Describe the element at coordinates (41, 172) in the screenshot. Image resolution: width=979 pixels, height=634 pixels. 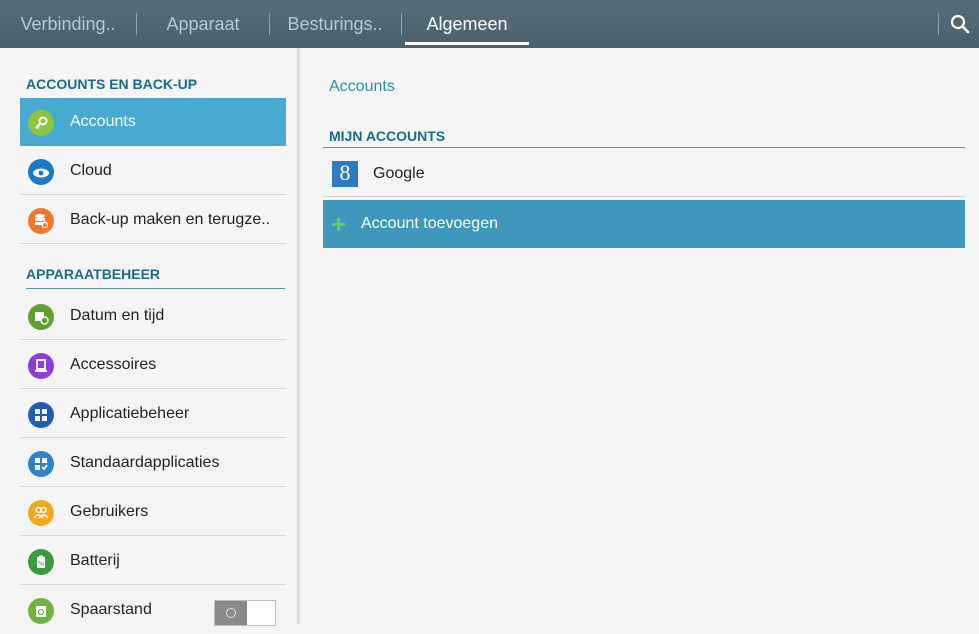
I see `cloud-icon` at that location.